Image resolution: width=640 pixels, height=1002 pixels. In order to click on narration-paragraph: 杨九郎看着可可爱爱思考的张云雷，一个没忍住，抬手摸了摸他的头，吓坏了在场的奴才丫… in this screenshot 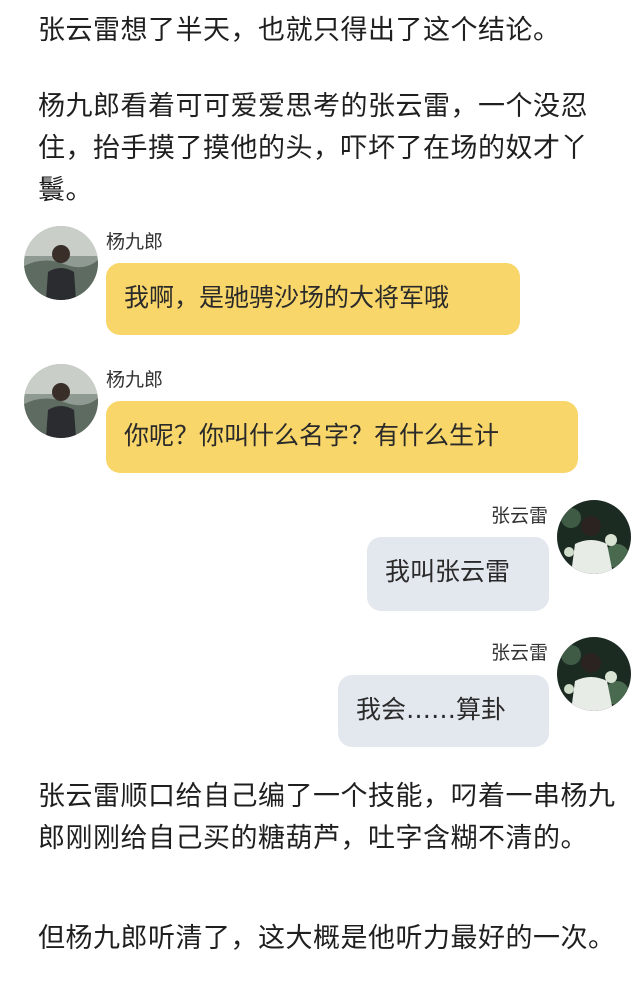, I will do `click(313, 148)`.